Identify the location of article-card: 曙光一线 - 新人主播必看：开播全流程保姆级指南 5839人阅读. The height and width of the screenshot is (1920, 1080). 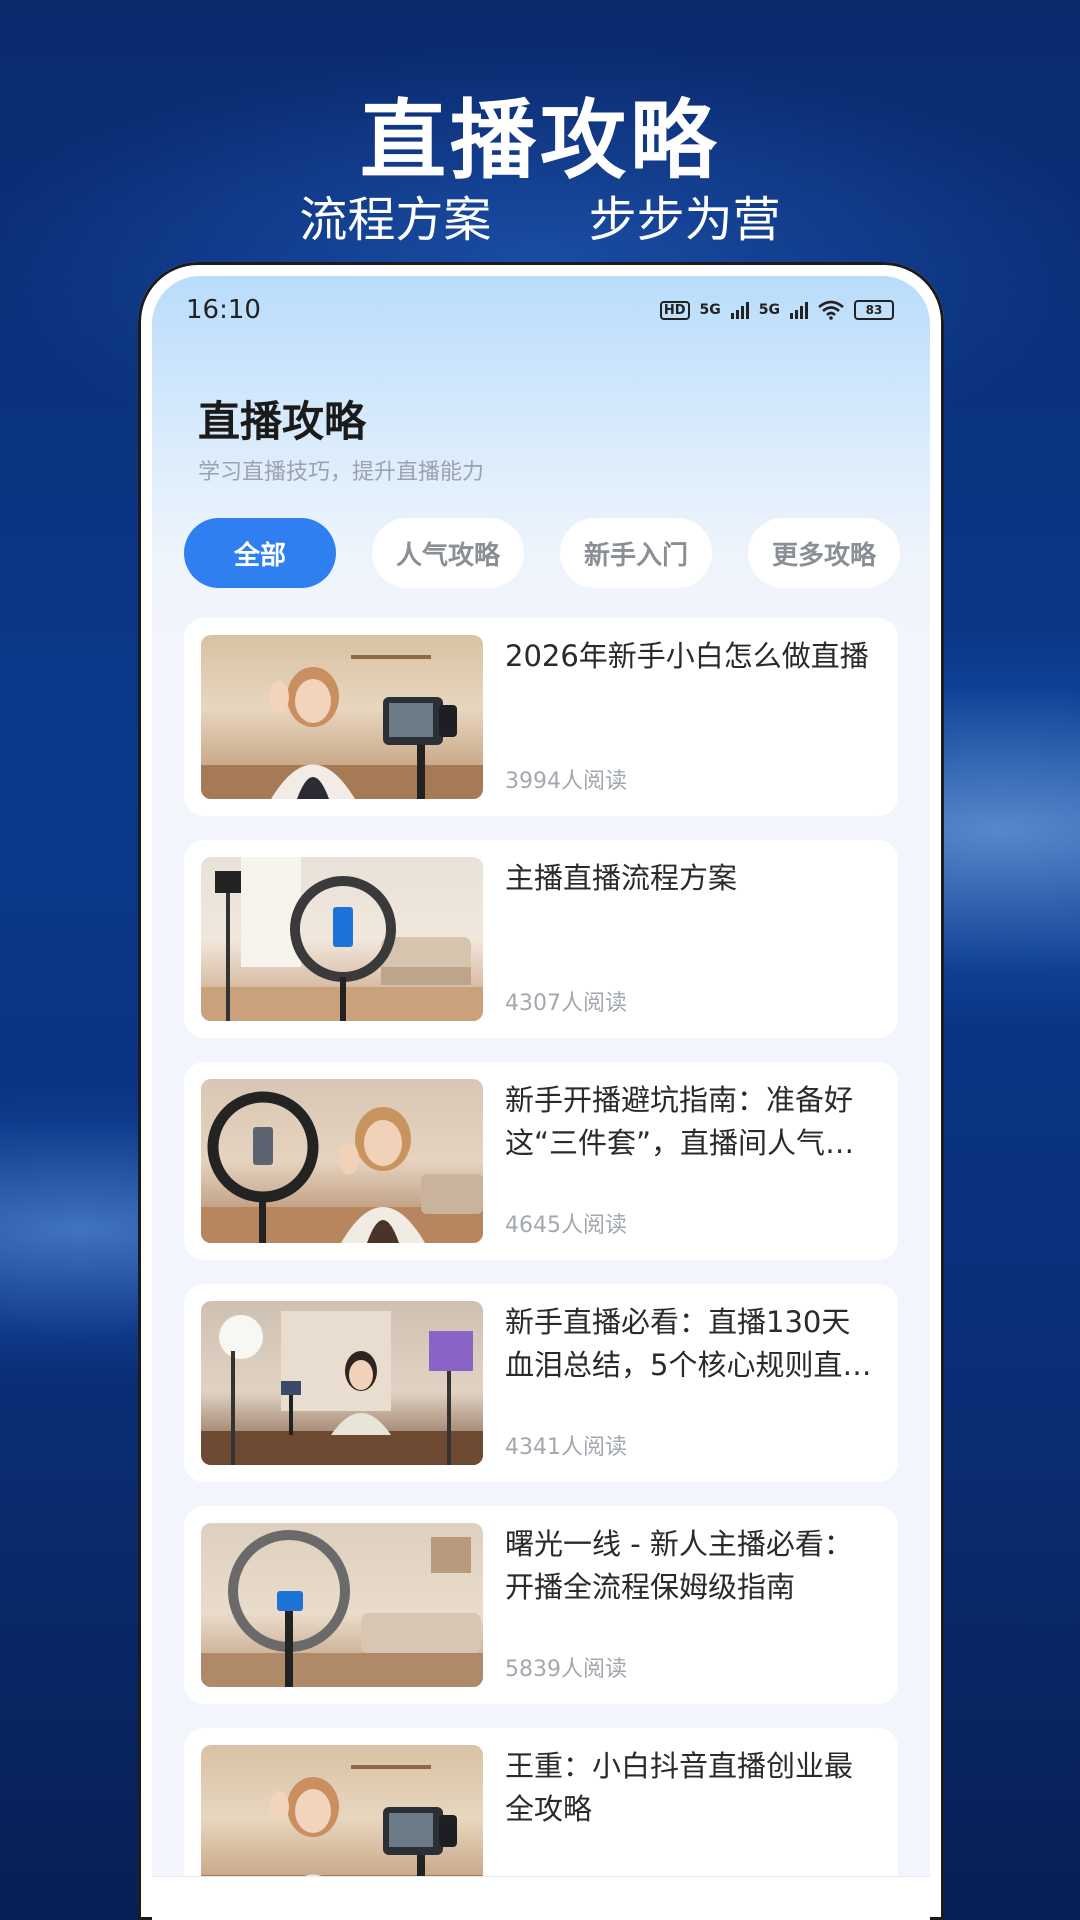
(541, 1605).